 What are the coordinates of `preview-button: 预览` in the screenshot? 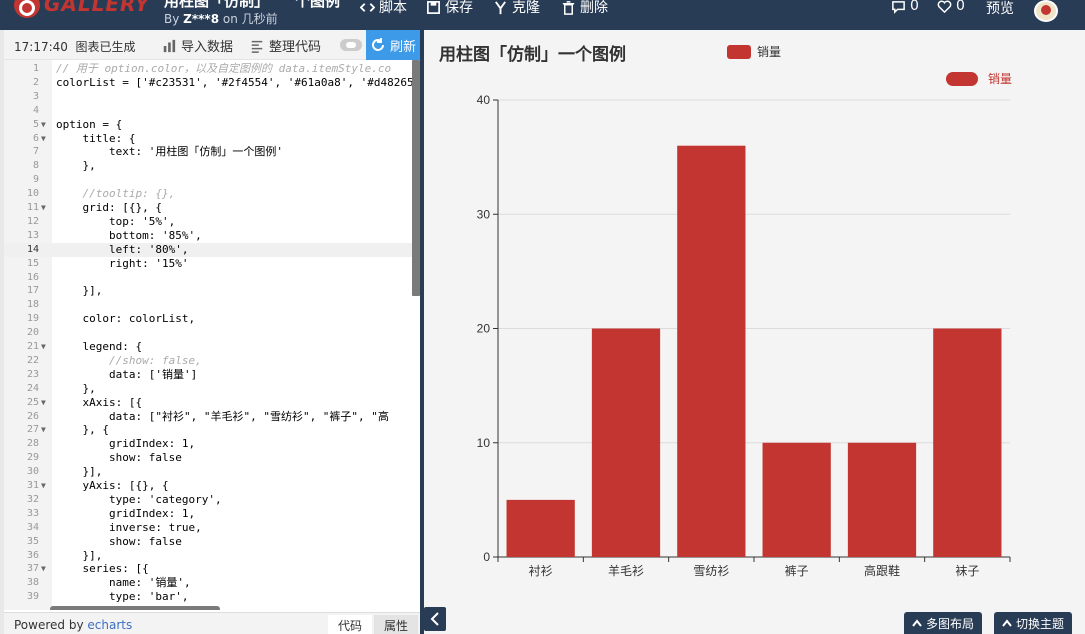 It's located at (1000, 9).